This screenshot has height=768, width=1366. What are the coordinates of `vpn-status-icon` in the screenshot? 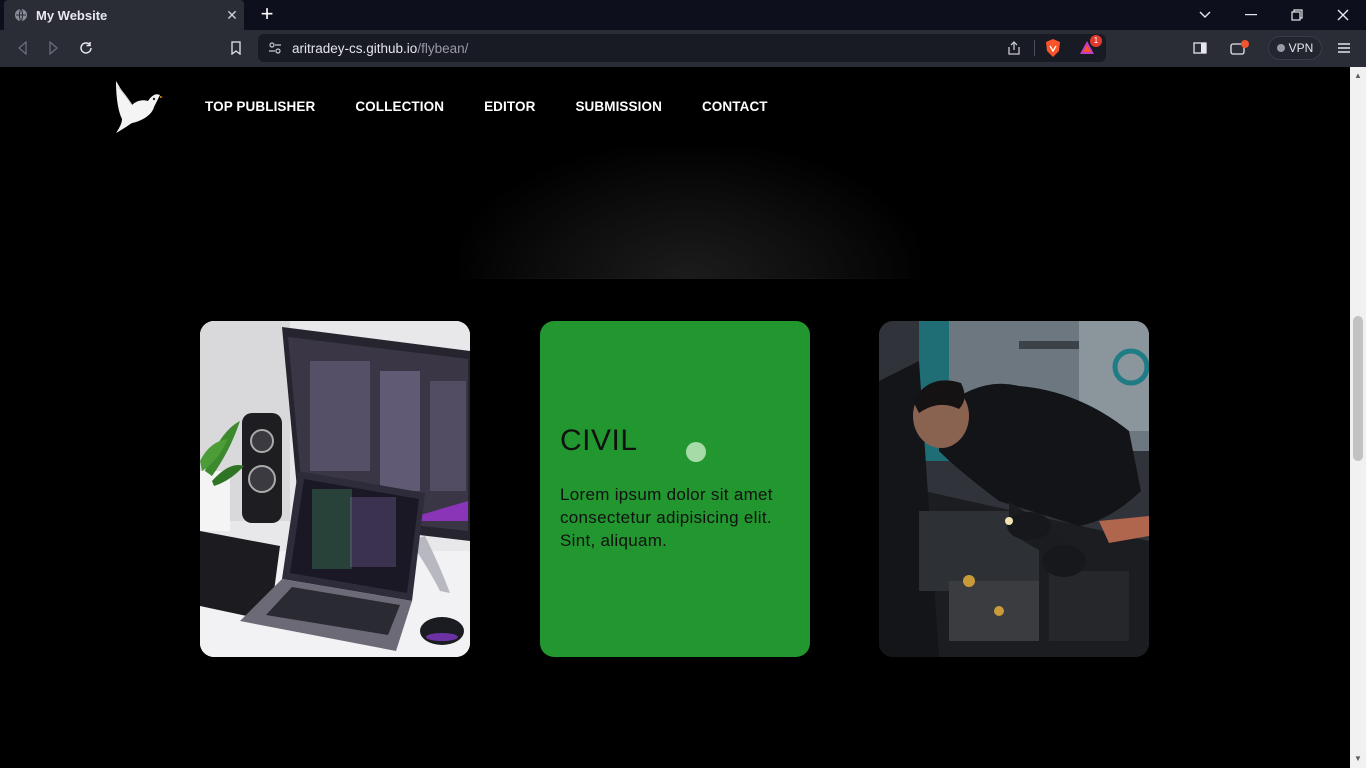 It's located at (1280, 48).